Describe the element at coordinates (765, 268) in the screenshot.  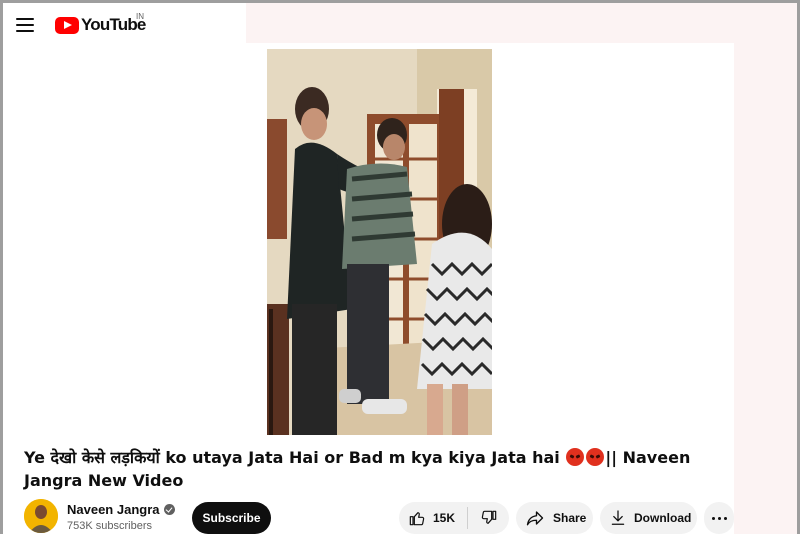
I see `sidebar-tint` at that location.